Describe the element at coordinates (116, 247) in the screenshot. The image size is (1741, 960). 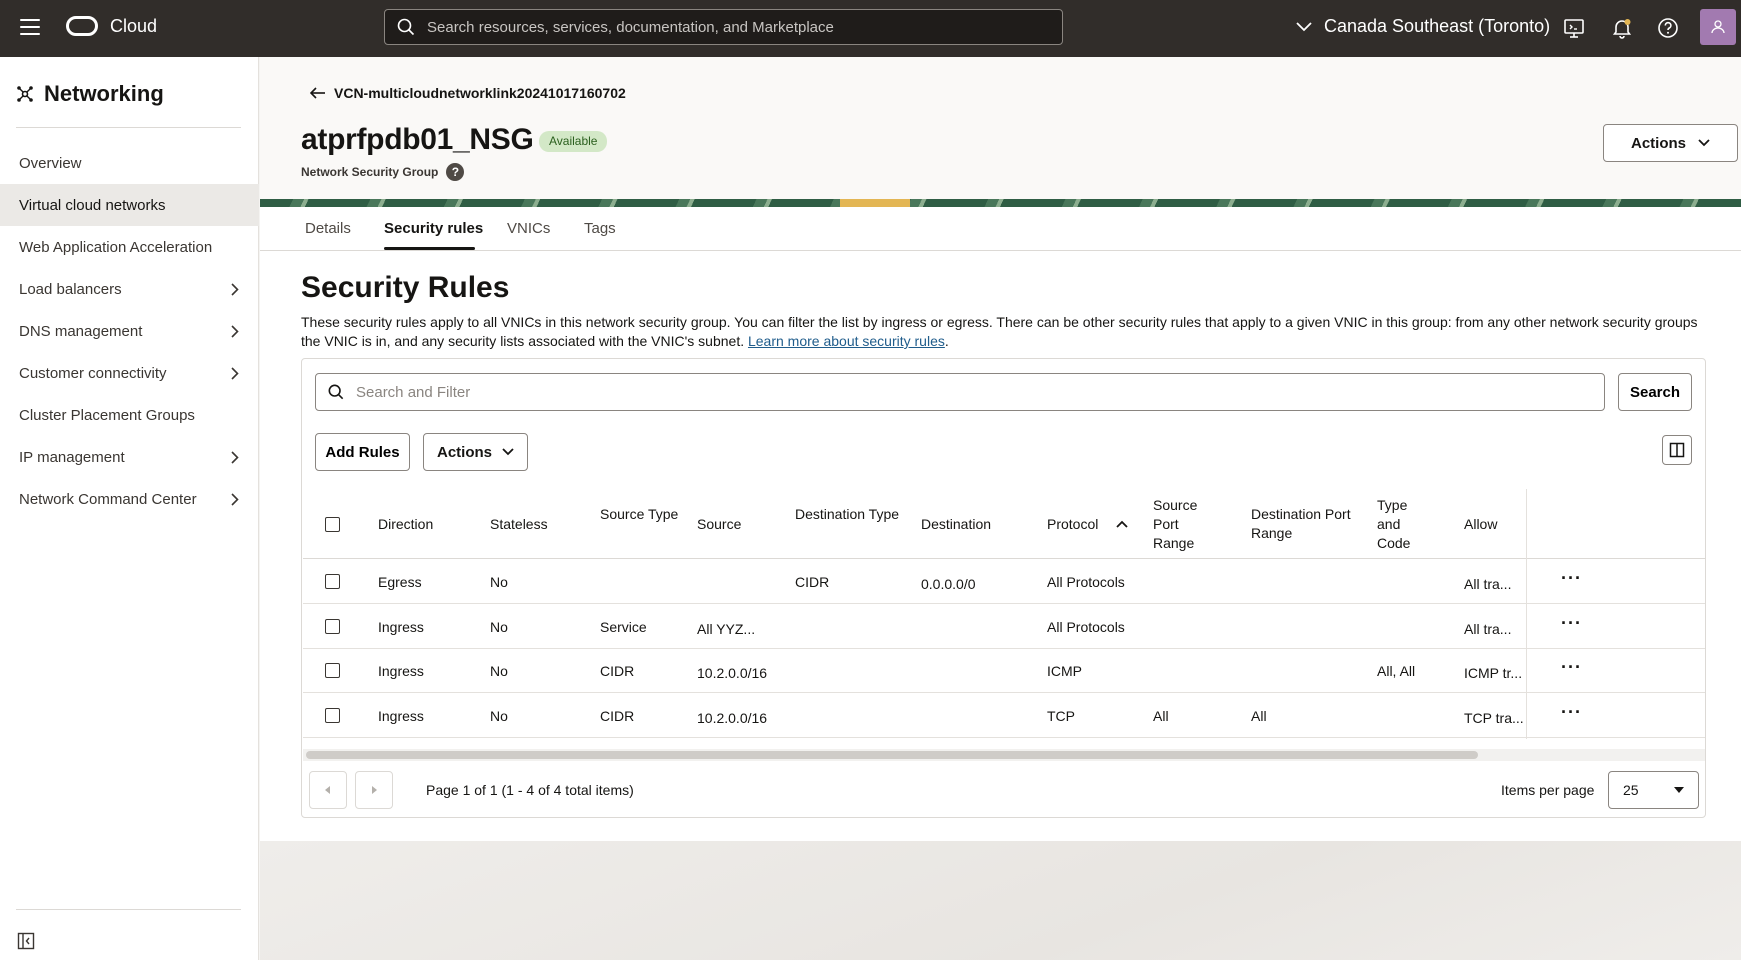
I see `sidebar-item-label: Web Application Acceleration` at that location.